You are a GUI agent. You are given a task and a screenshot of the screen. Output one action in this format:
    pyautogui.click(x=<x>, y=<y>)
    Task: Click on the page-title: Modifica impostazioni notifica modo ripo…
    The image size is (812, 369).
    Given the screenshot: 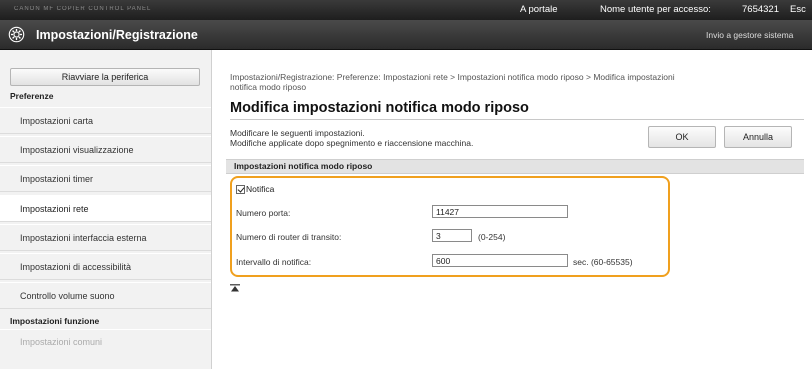 What is the action you would take?
    pyautogui.click(x=379, y=108)
    